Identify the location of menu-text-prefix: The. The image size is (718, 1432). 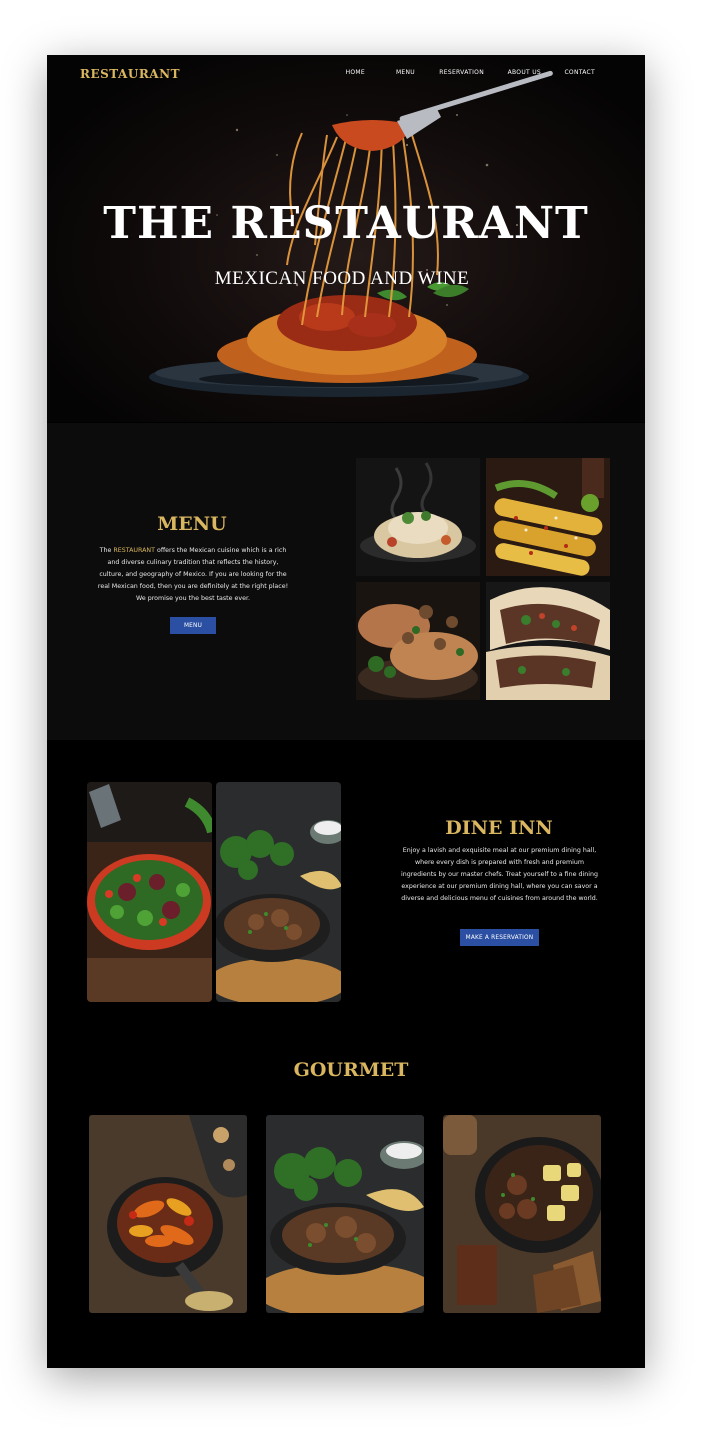
(106, 550).